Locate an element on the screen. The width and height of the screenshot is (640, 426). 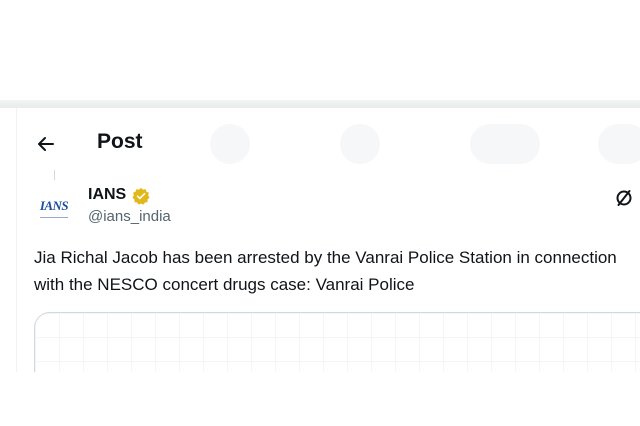
avatar-underline is located at coordinates (54, 217).